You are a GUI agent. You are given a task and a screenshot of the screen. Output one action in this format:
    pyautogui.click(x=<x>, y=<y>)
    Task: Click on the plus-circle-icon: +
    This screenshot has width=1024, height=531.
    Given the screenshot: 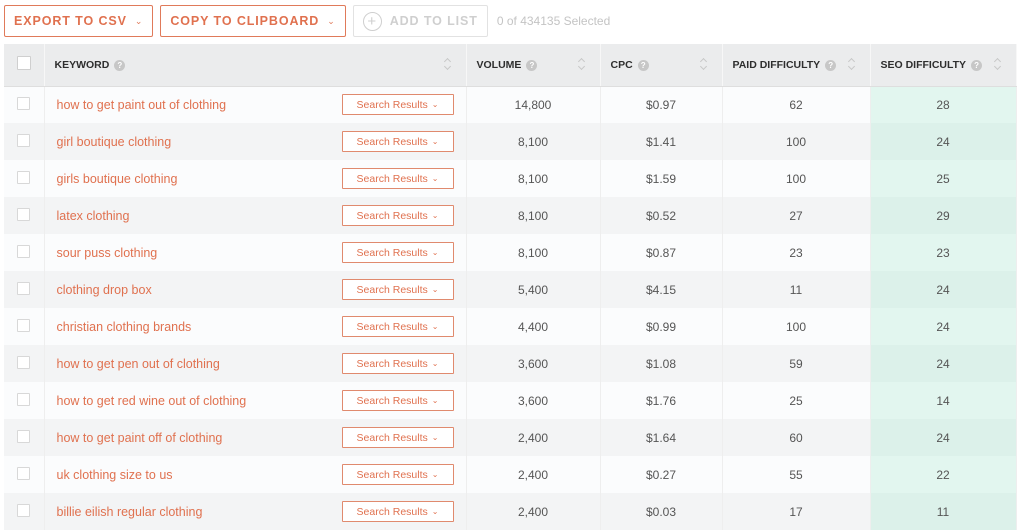 What is the action you would take?
    pyautogui.click(x=372, y=21)
    